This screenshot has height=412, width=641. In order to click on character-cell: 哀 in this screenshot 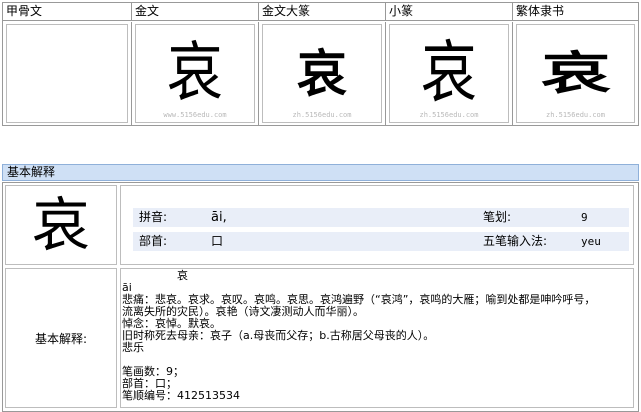, I will do `click(61, 225)`.